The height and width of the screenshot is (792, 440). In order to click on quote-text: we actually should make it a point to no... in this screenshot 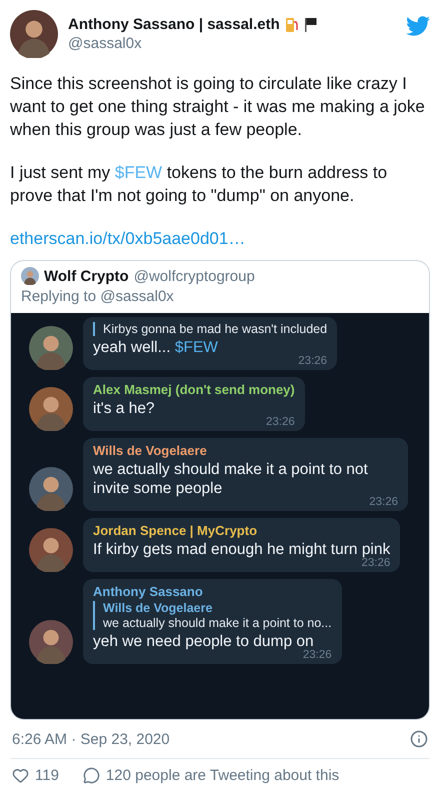, I will do `click(217, 623)`.